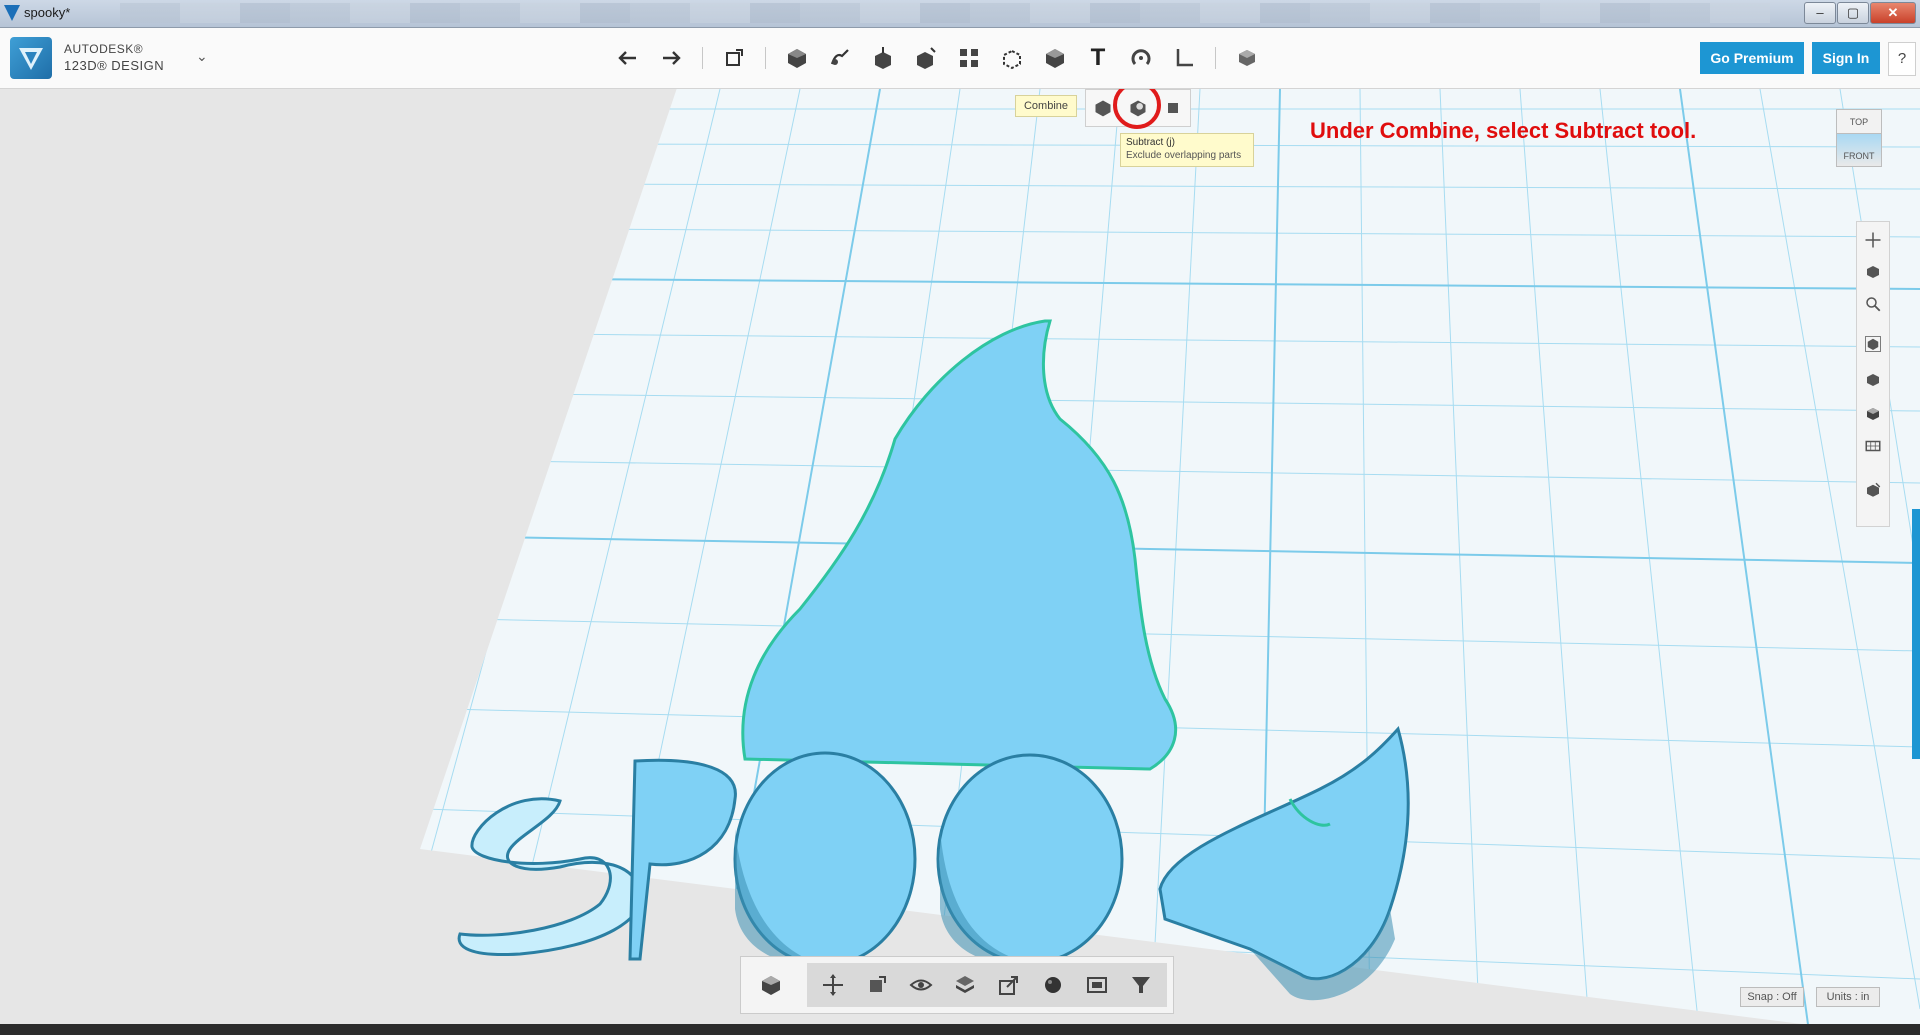 Image resolution: width=1920 pixels, height=1035 pixels. I want to click on bottom-quick-toolbar, so click(957, 985).